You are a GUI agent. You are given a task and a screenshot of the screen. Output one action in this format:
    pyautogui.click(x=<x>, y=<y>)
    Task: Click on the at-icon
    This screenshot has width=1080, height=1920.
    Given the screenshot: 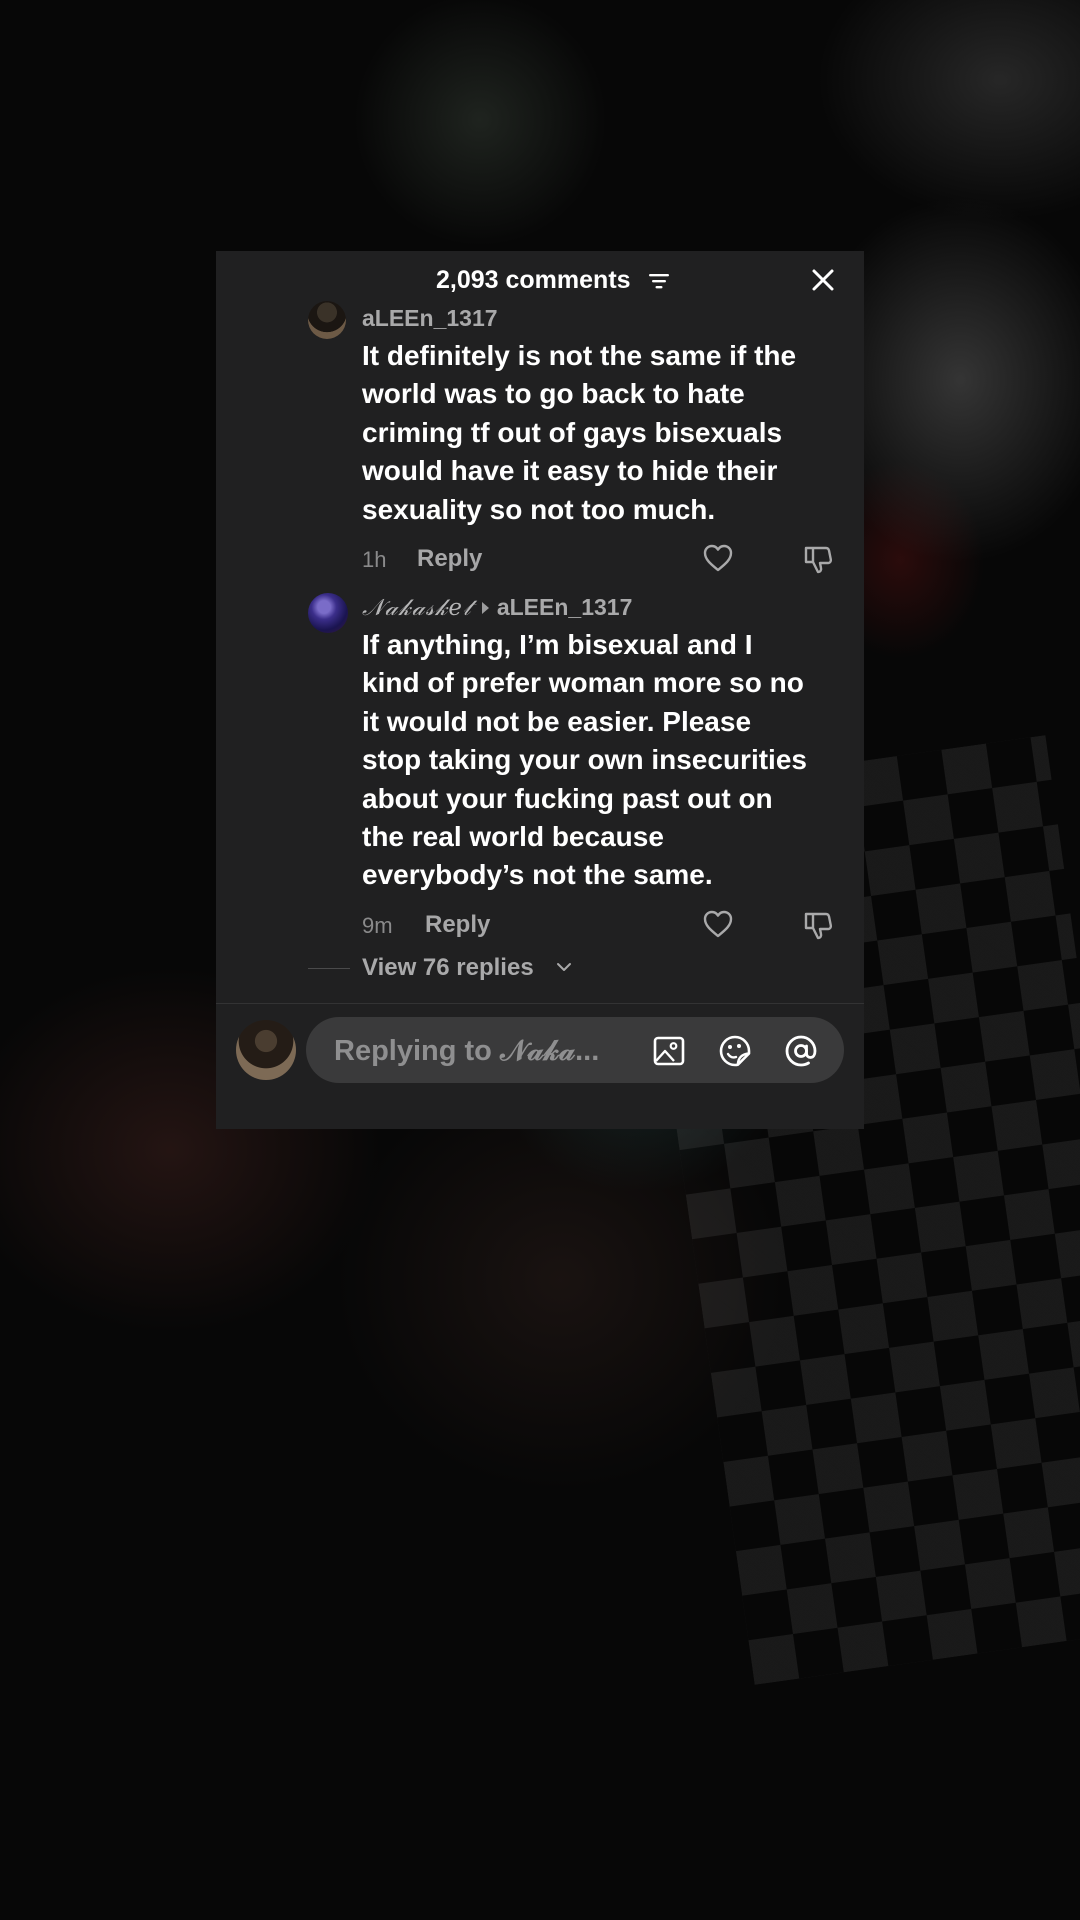 What is the action you would take?
    pyautogui.click(x=801, y=1051)
    